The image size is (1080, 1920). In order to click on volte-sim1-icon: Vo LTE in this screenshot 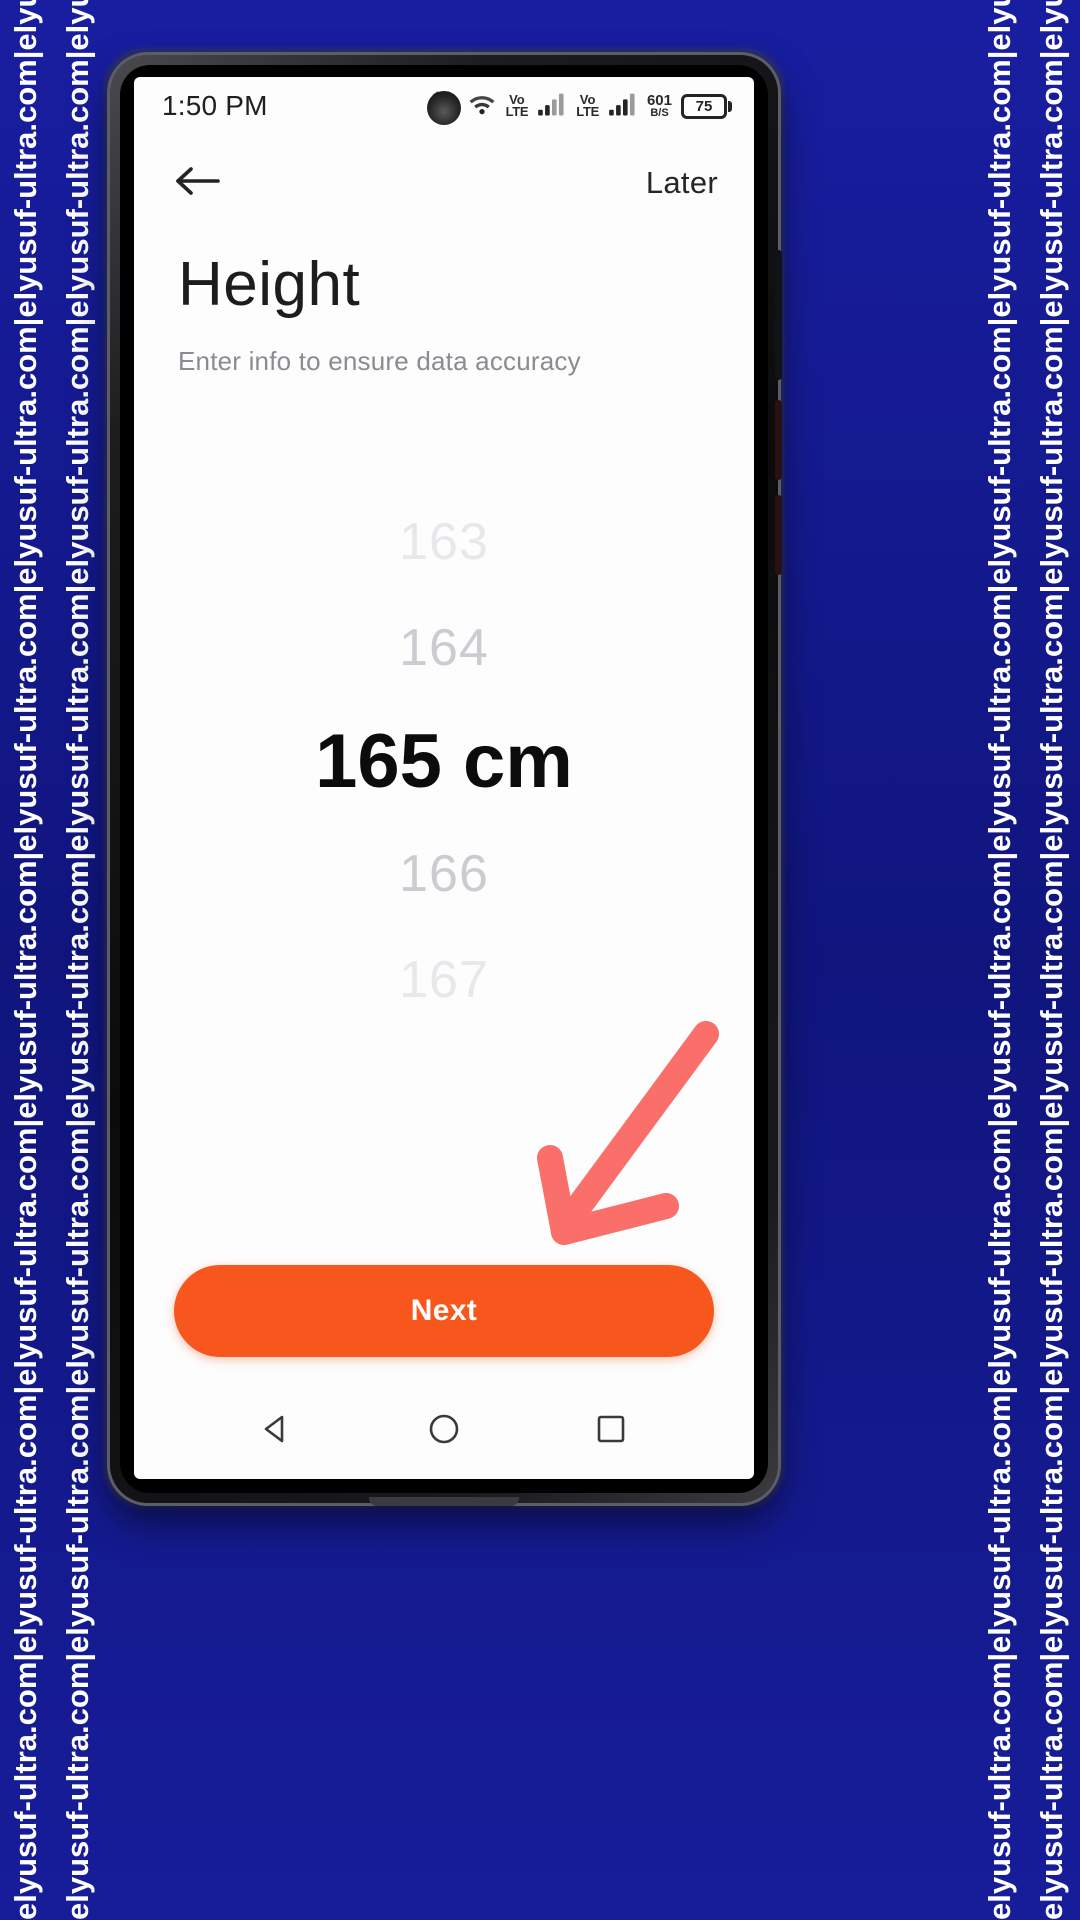, I will do `click(517, 105)`.